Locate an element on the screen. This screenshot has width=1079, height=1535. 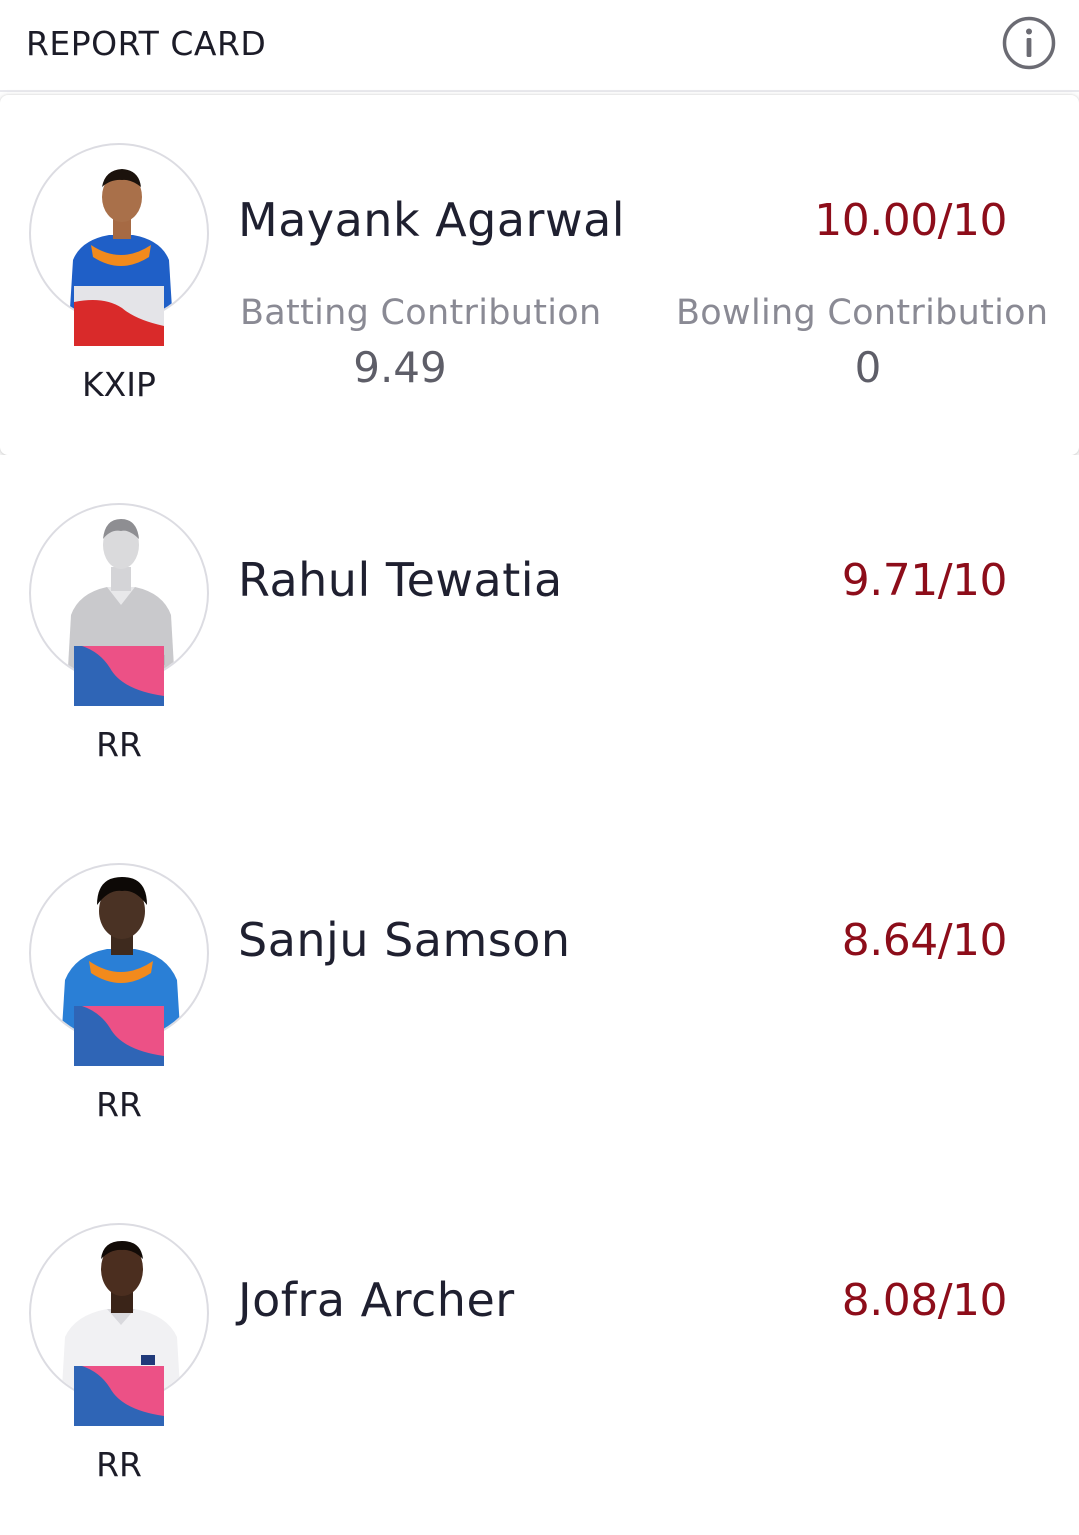
player-name: Sanju Samson is located at coordinates (404, 940).